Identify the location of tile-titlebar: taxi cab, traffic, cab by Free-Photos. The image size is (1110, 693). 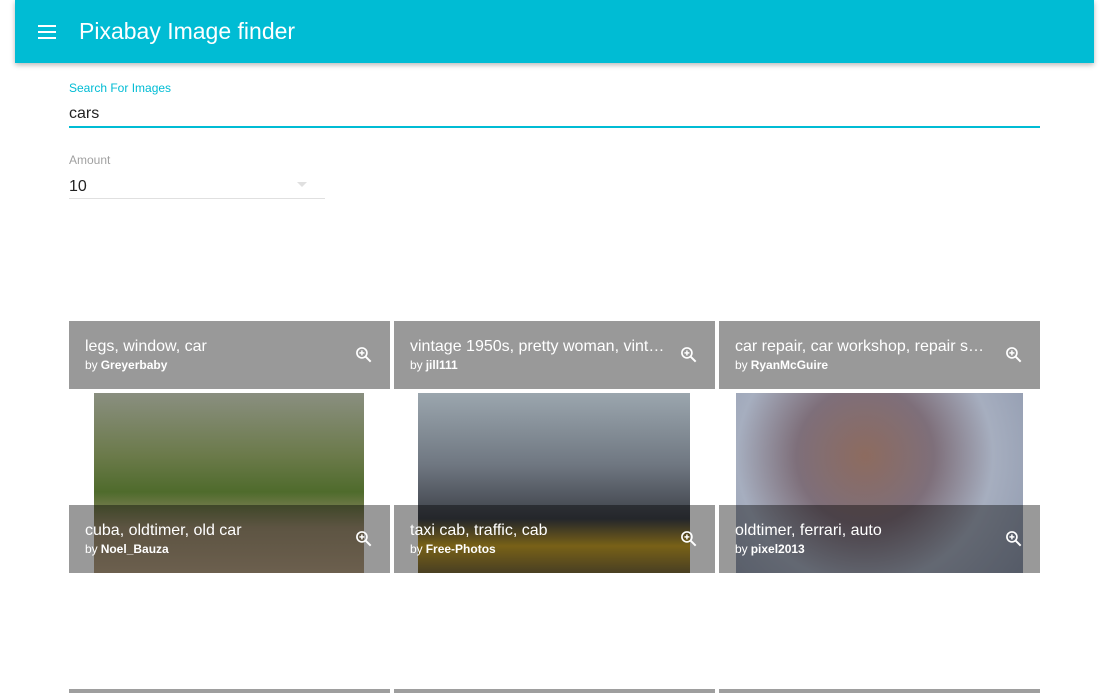
(554, 539).